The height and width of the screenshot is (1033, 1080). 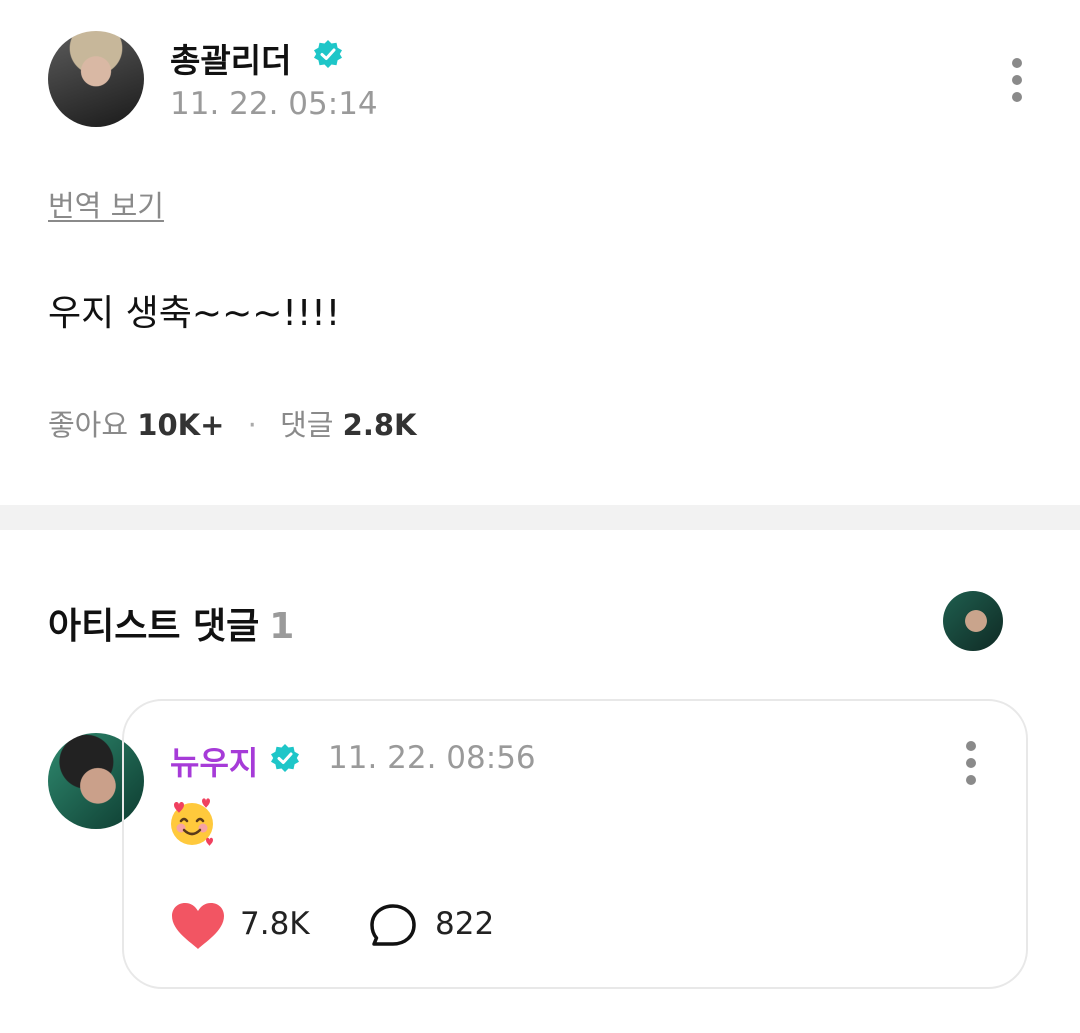 I want to click on translate-link: 번역 보기, so click(x=106, y=204).